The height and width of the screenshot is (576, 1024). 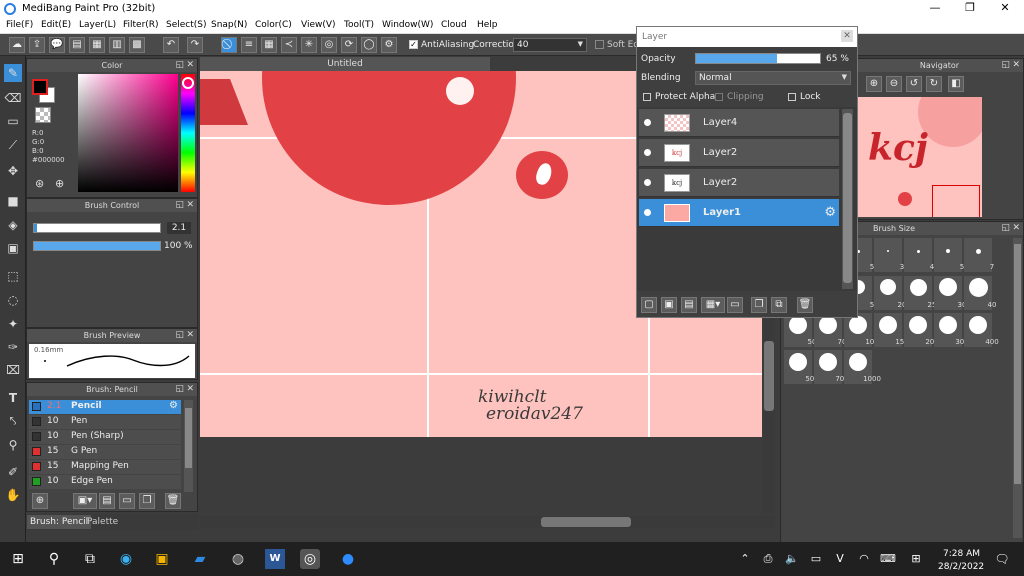 I want to click on snap-settings-icon: ⚙, so click(x=389, y=45).